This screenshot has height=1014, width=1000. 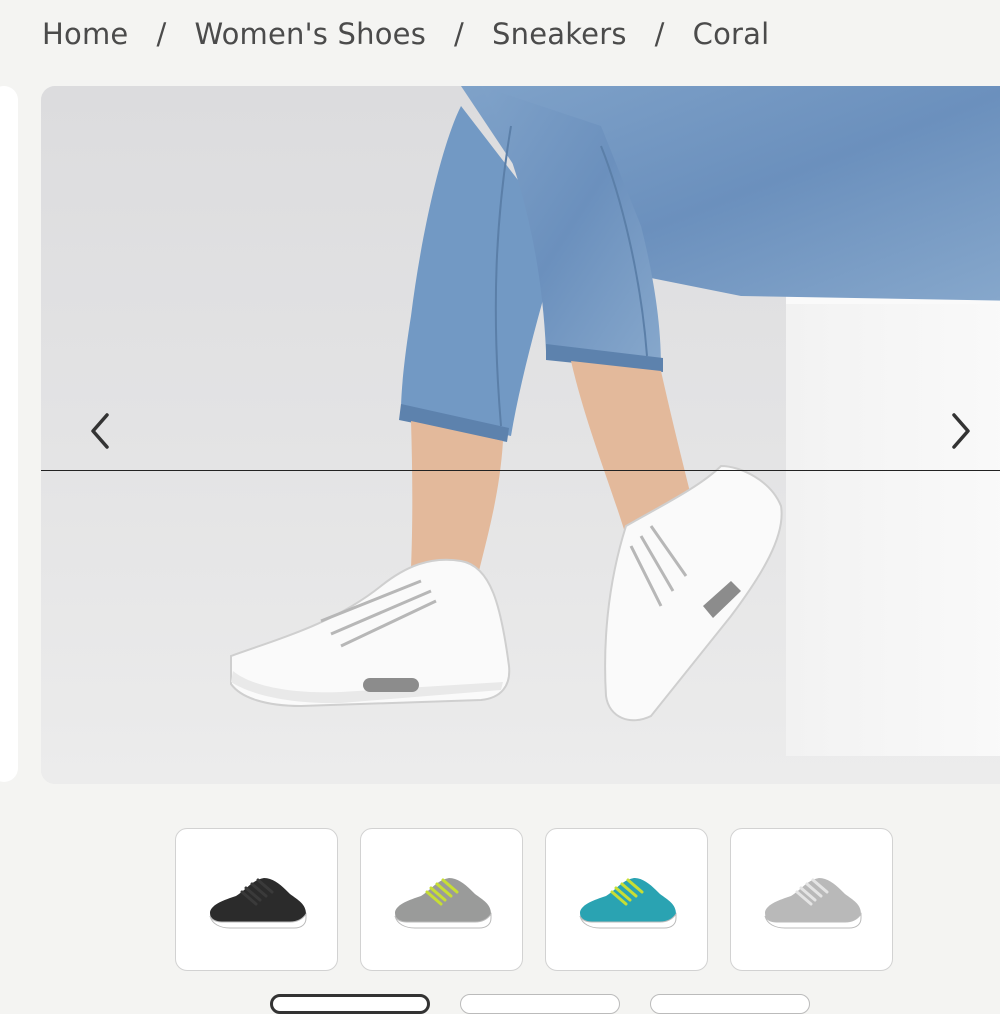 What do you see at coordinates (731, 34) in the screenshot?
I see `breadcrumb-current-coral: Coral` at bounding box center [731, 34].